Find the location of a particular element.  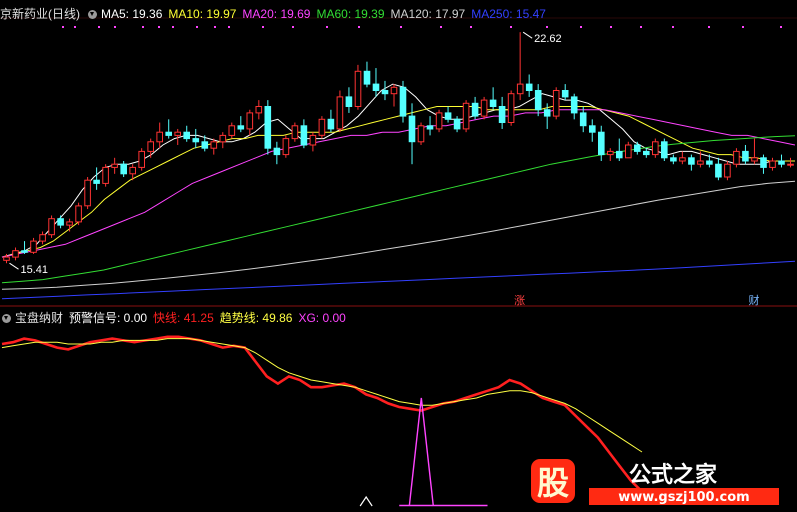

price-marker-label: 22.62 is located at coordinates (548, 39).